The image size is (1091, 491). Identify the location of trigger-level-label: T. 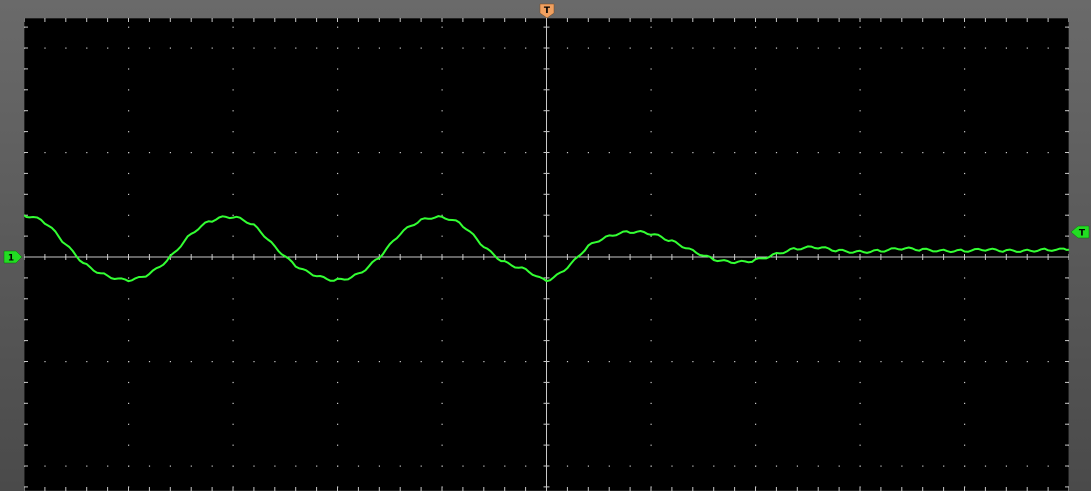
(1082, 234).